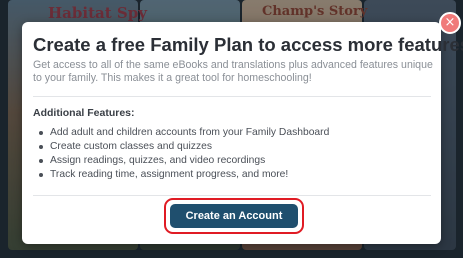 The image size is (463, 258). Describe the element at coordinates (182, 147) in the screenshot. I see `feature-item: Create custom classes and quizzes` at that location.